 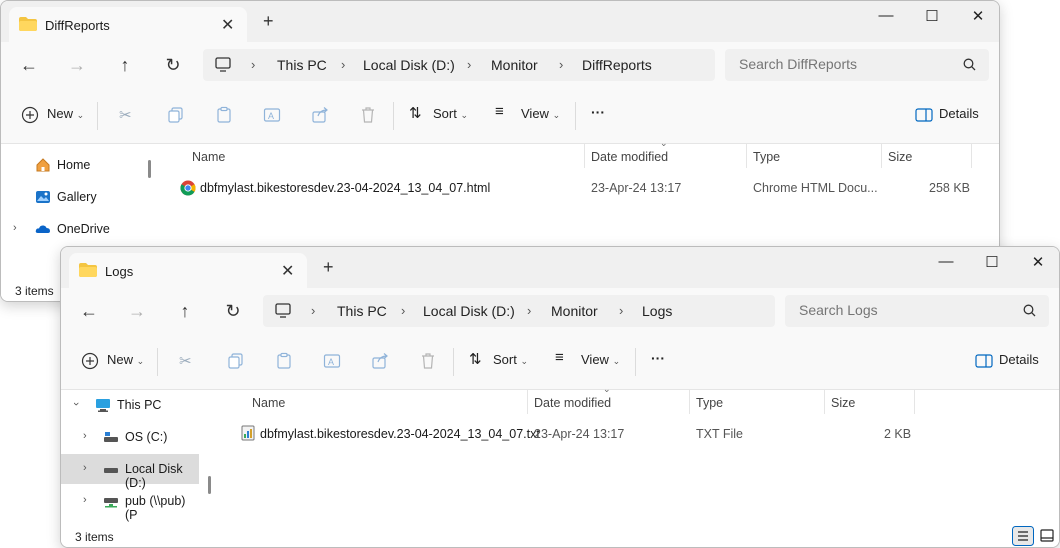 What do you see at coordinates (130, 472) in the screenshot?
I see `sidebar-item-local-disk-d: › Local Disk (D:)` at bounding box center [130, 472].